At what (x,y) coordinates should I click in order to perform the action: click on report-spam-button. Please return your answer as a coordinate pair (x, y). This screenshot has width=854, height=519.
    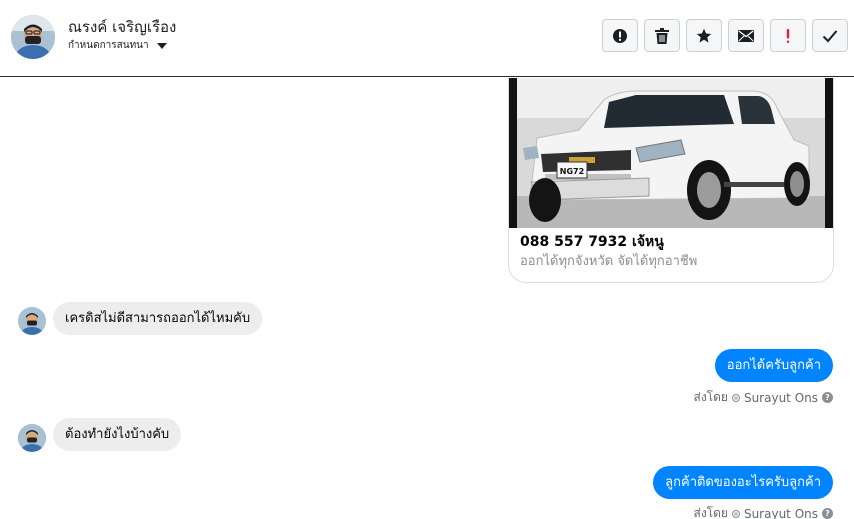
    Looking at the image, I should click on (620, 35).